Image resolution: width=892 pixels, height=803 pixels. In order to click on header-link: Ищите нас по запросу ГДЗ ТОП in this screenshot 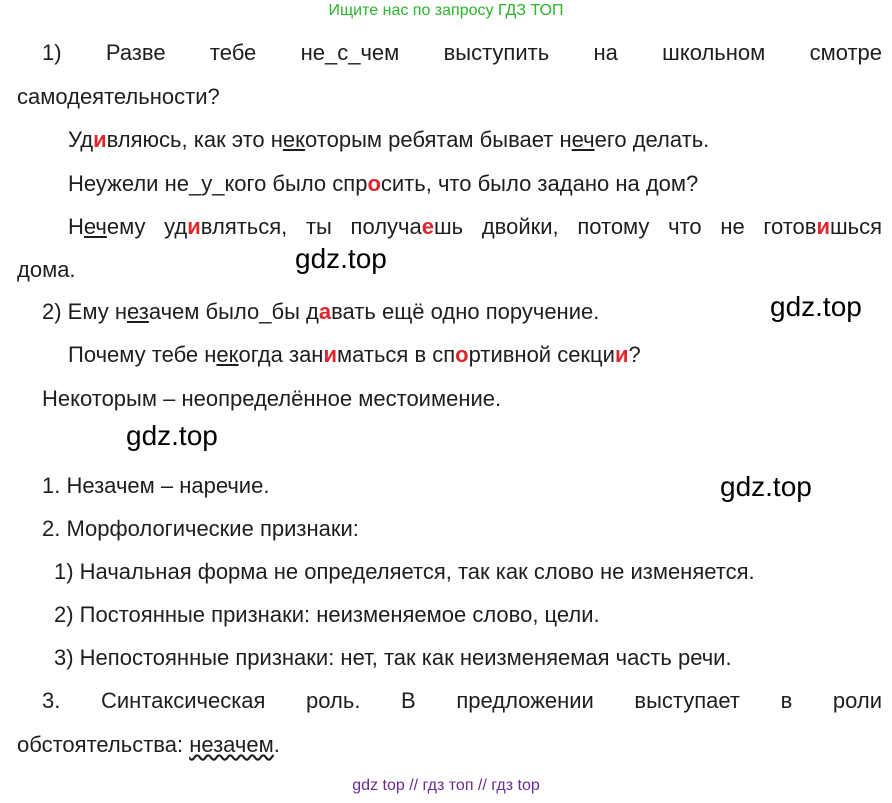, I will do `click(446, 11)`.